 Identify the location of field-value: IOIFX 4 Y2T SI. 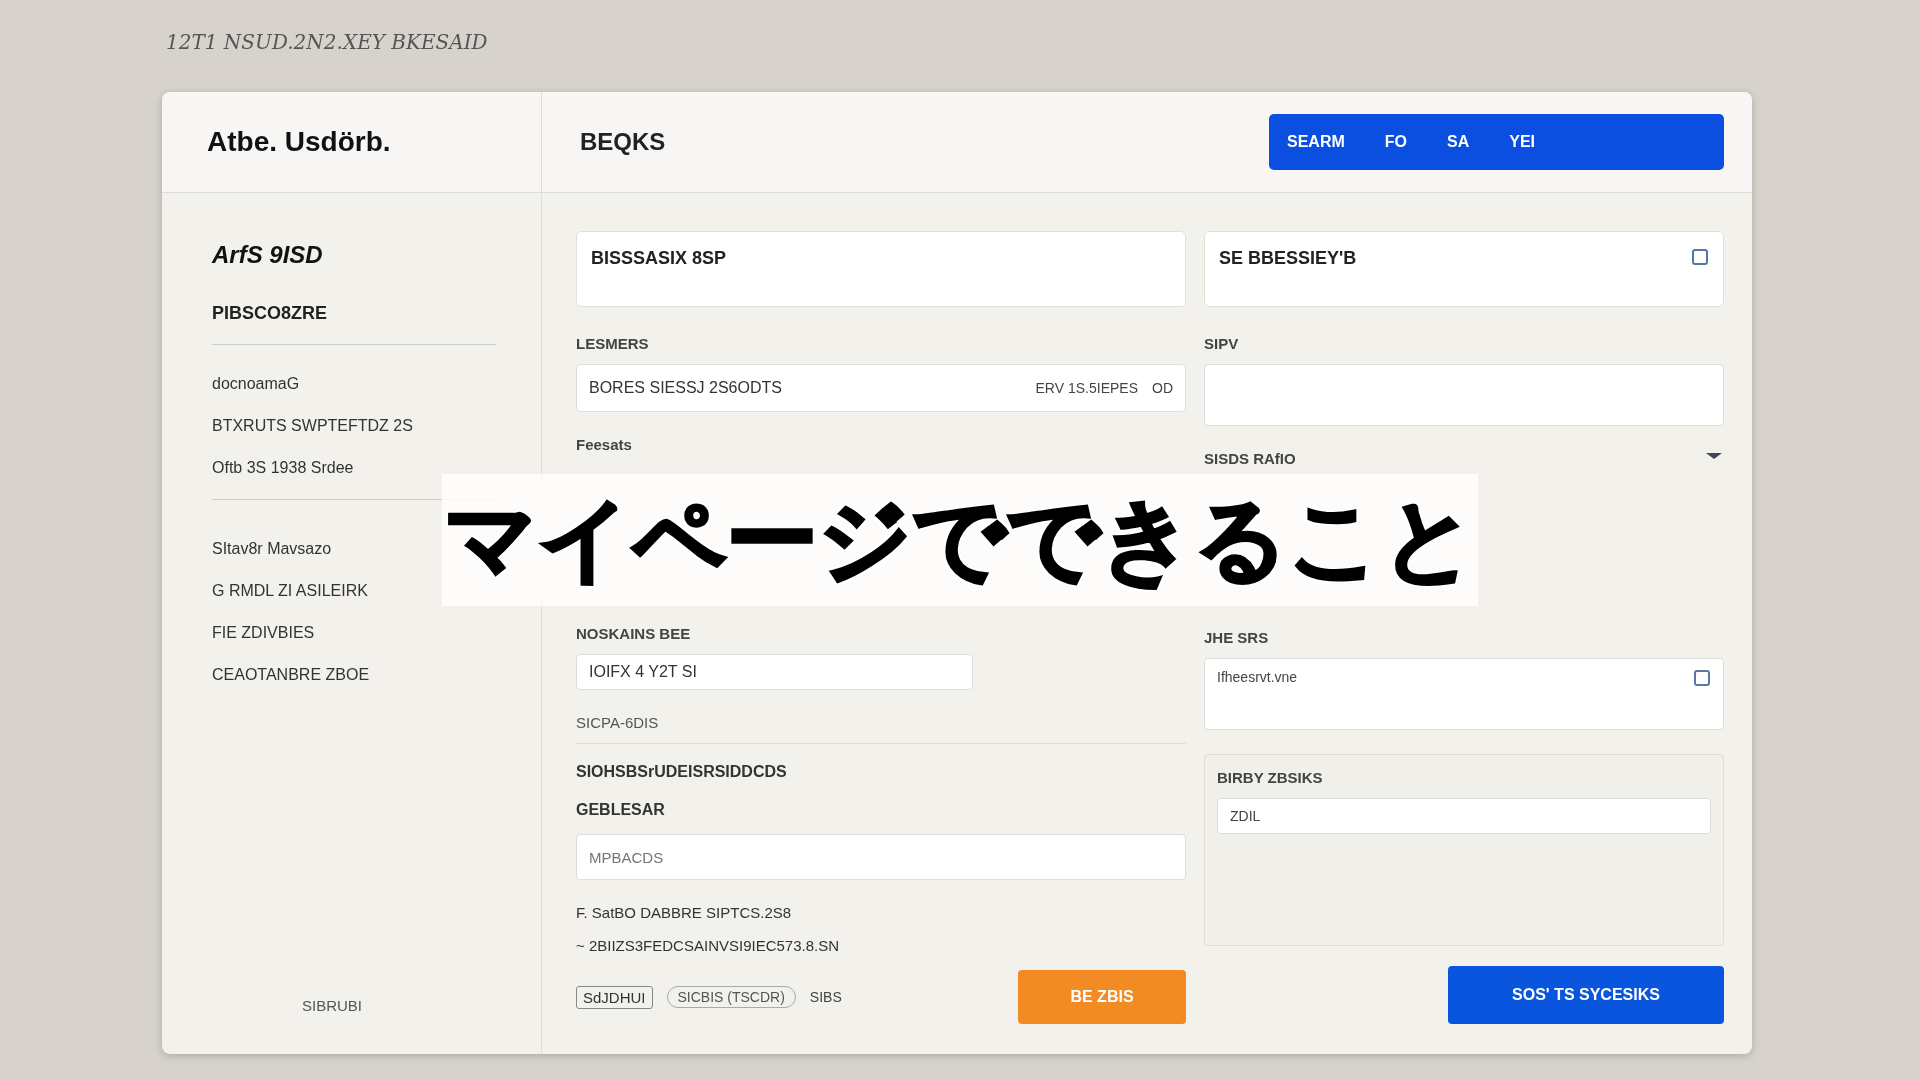
(643, 672).